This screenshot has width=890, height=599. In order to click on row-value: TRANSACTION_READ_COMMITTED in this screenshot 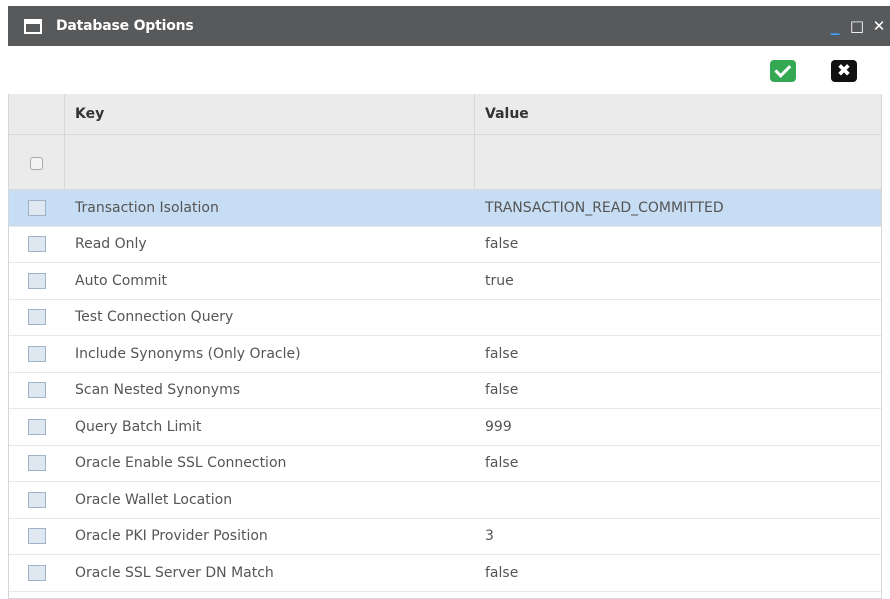, I will do `click(678, 208)`.